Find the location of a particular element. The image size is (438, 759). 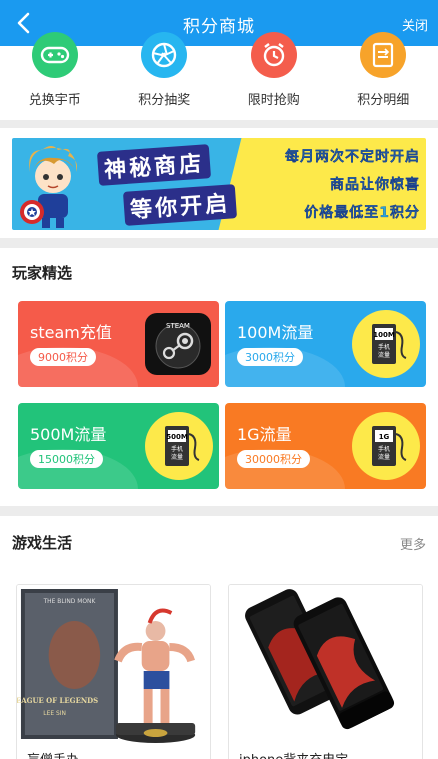

quicknav-flash-sale: 限时抢购 is located at coordinates (274, 76).